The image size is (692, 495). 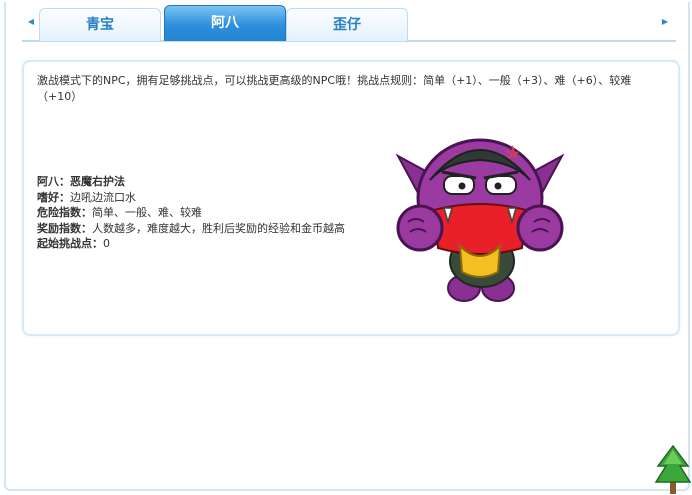 I want to click on info-label: 起始挑战点：, so click(x=70, y=243).